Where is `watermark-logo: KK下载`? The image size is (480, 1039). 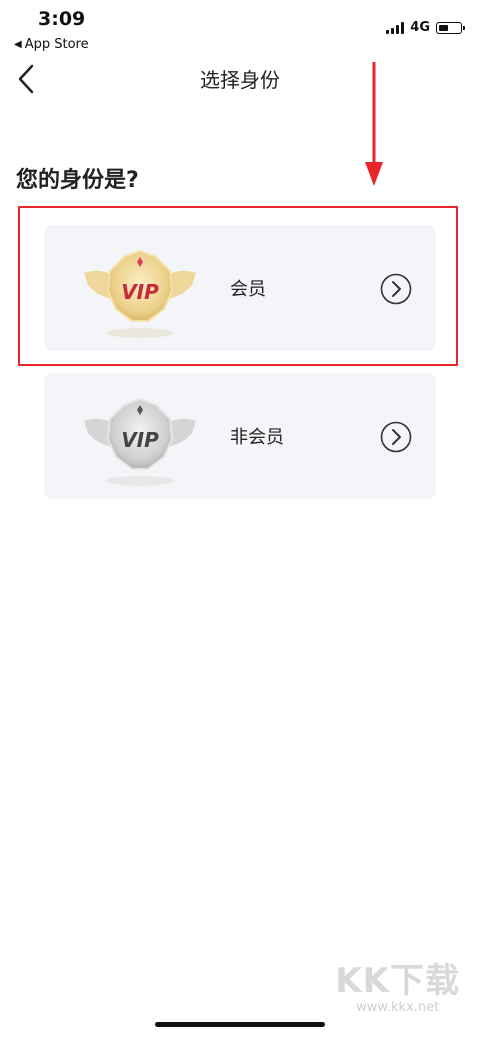 watermark-logo: KK下载 is located at coordinates (397, 981).